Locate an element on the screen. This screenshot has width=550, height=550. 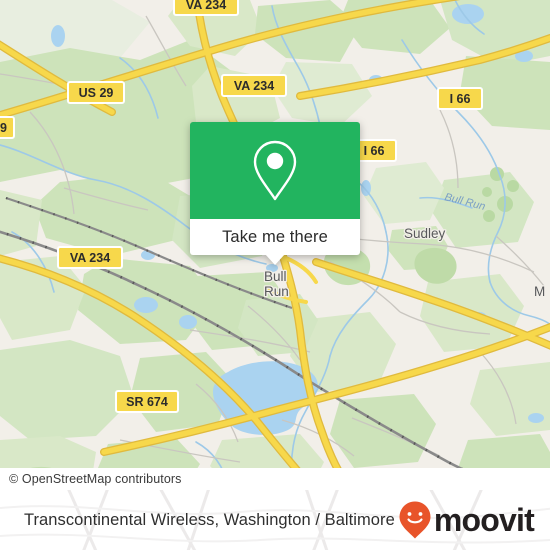
shield-i66-upper: I 66 is located at coordinates (460, 98).